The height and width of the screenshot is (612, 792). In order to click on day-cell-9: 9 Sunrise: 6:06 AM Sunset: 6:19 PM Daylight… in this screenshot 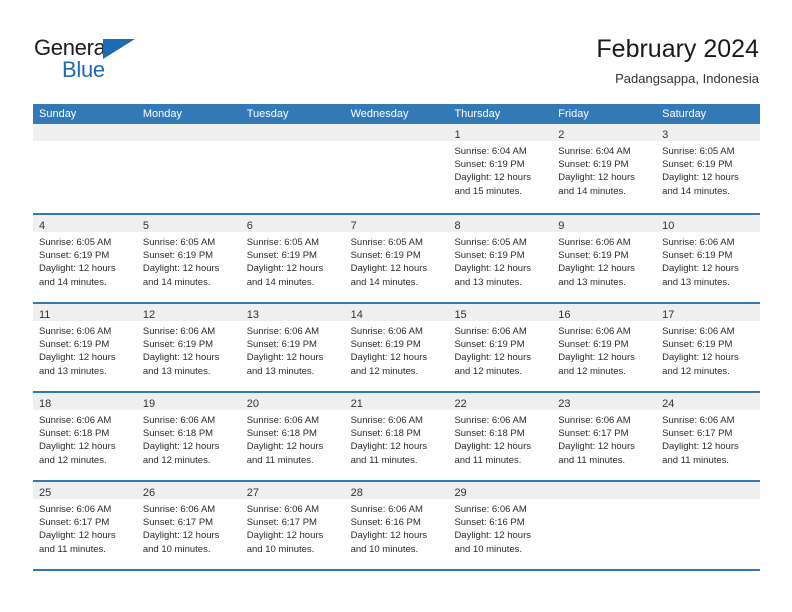, I will do `click(604, 258)`.